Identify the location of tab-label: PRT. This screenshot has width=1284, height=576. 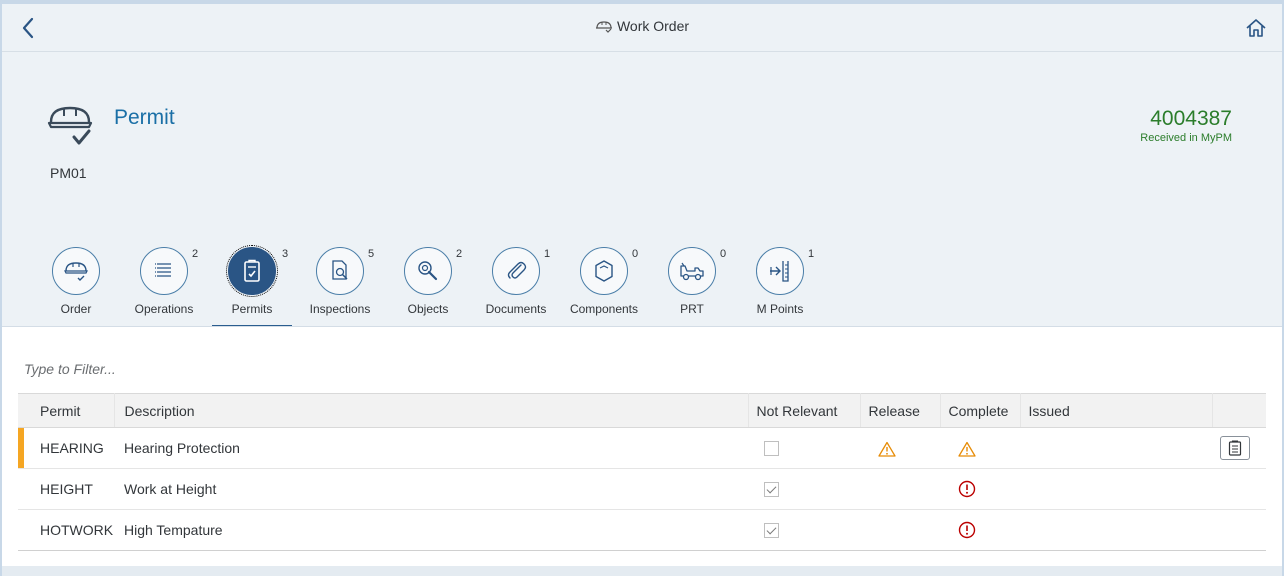
(692, 309).